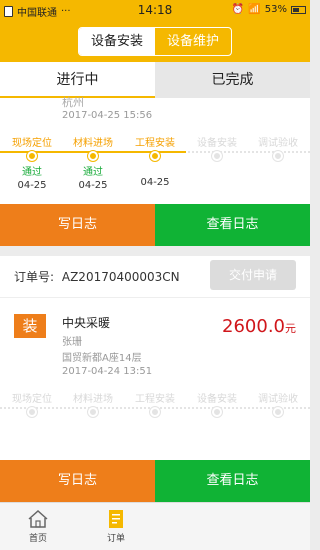  Describe the element at coordinates (193, 41) in the screenshot. I see `segment-device-maintenance: 设备维护` at that location.